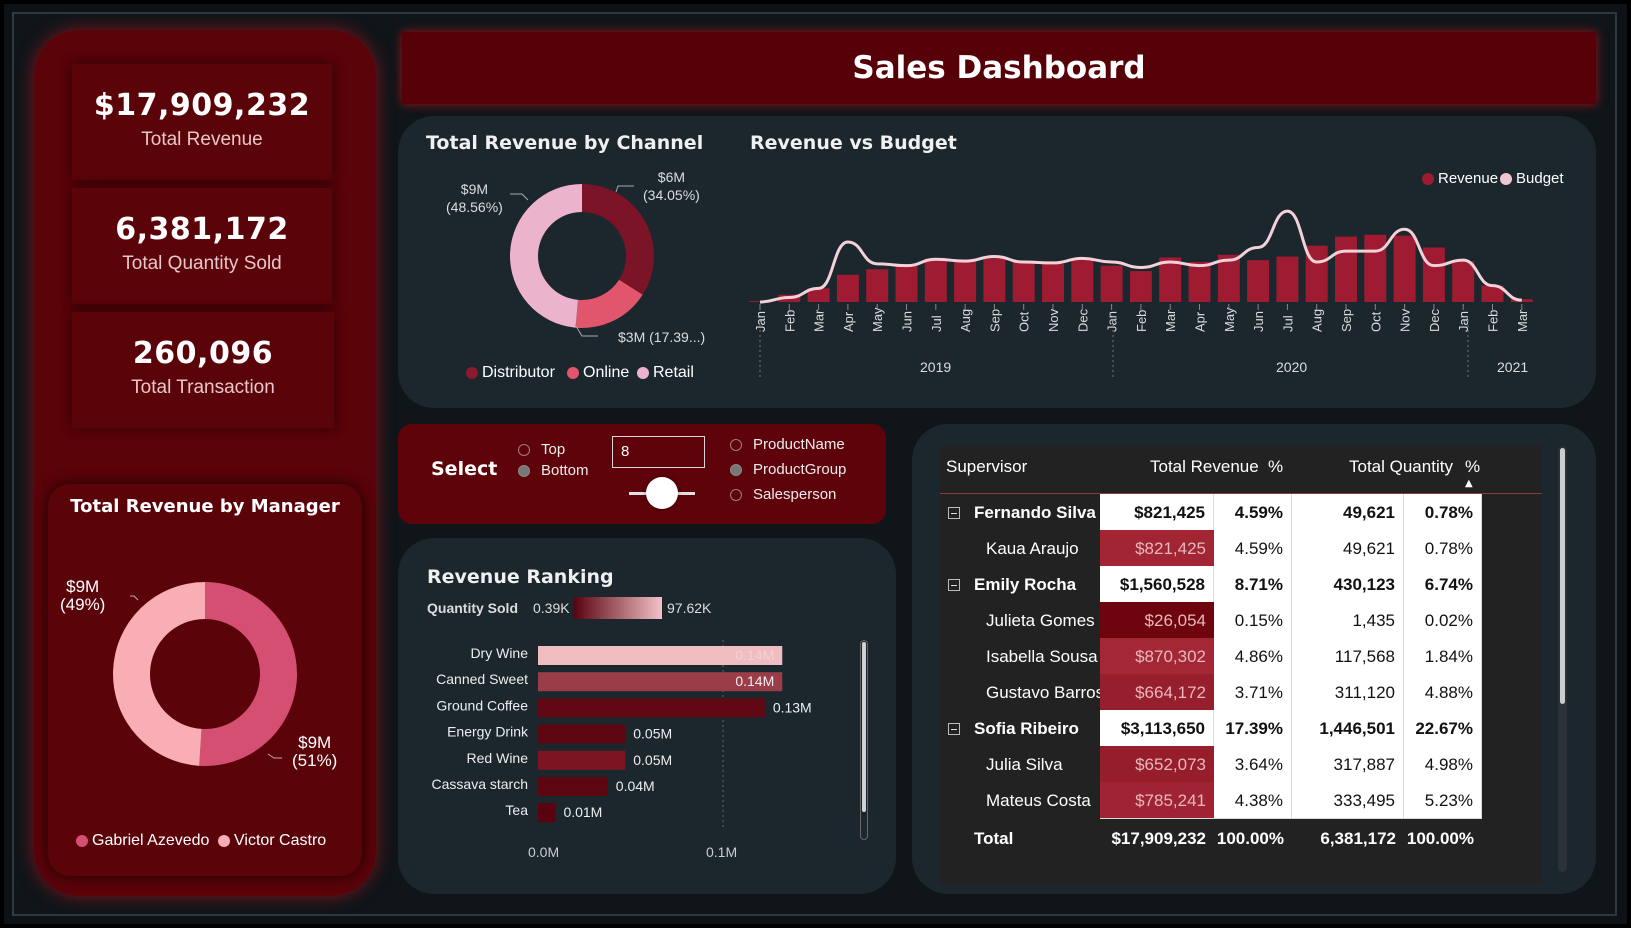 The width and height of the screenshot is (1631, 928). What do you see at coordinates (524, 471) in the screenshot?
I see `radio-bottom` at bounding box center [524, 471].